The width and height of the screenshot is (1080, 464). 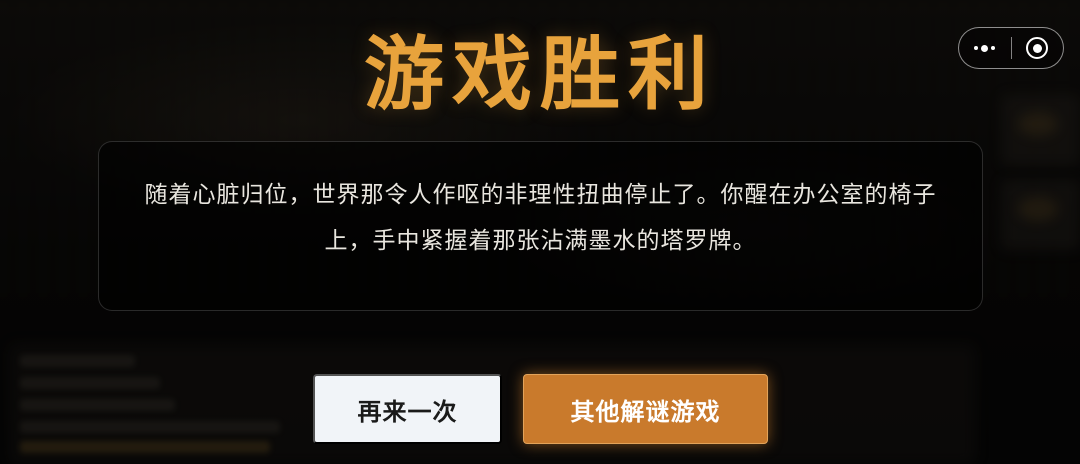 What do you see at coordinates (540, 74) in the screenshot?
I see `victory-title: 游戏胜利` at bounding box center [540, 74].